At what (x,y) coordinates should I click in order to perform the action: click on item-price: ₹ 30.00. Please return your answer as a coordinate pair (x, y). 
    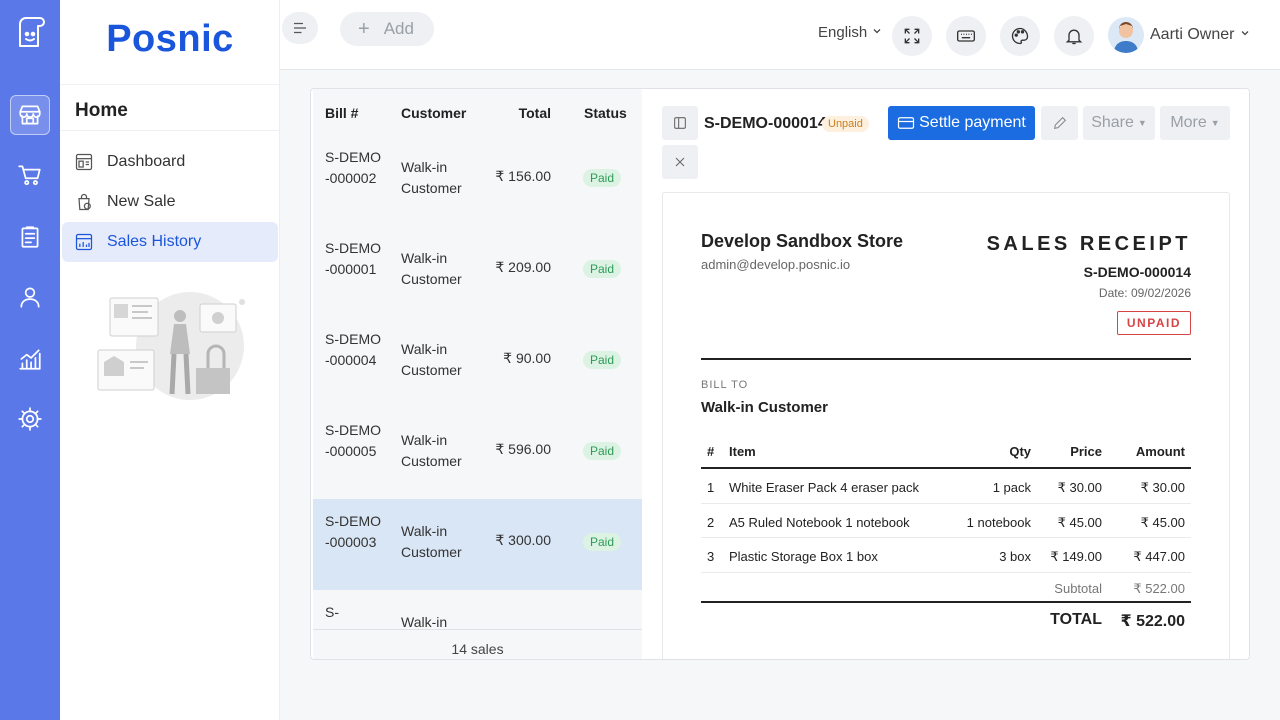
    Looking at the image, I should click on (1079, 487).